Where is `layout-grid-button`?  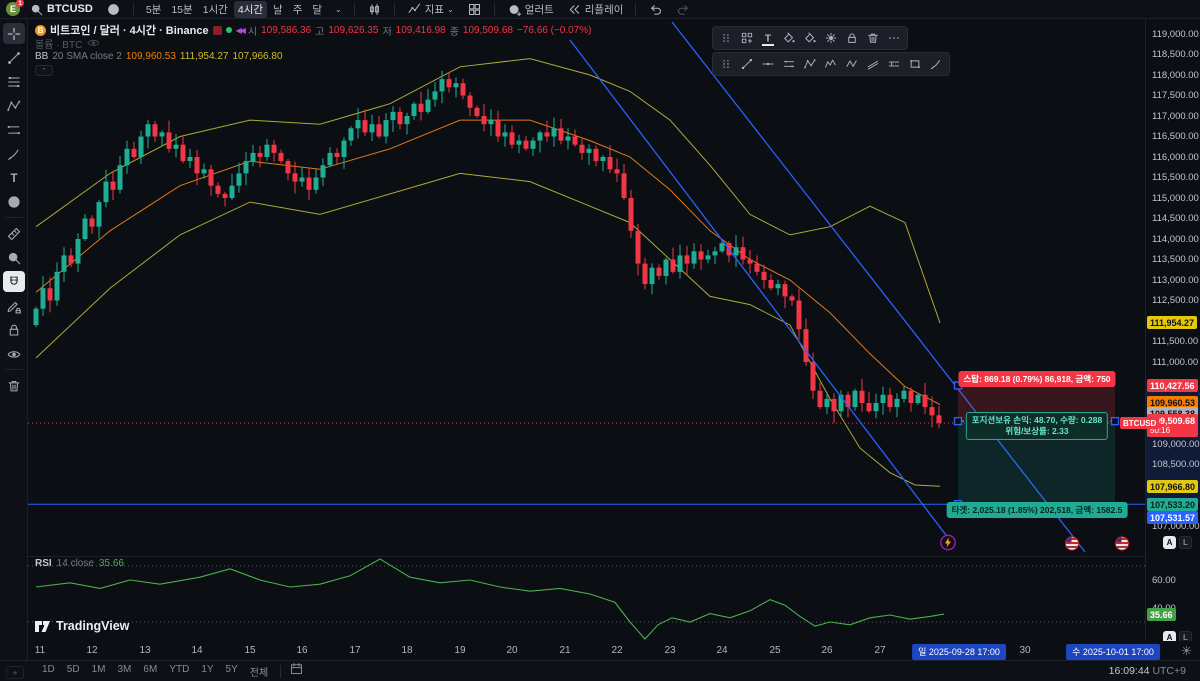
layout-grid-button is located at coordinates (474, 9).